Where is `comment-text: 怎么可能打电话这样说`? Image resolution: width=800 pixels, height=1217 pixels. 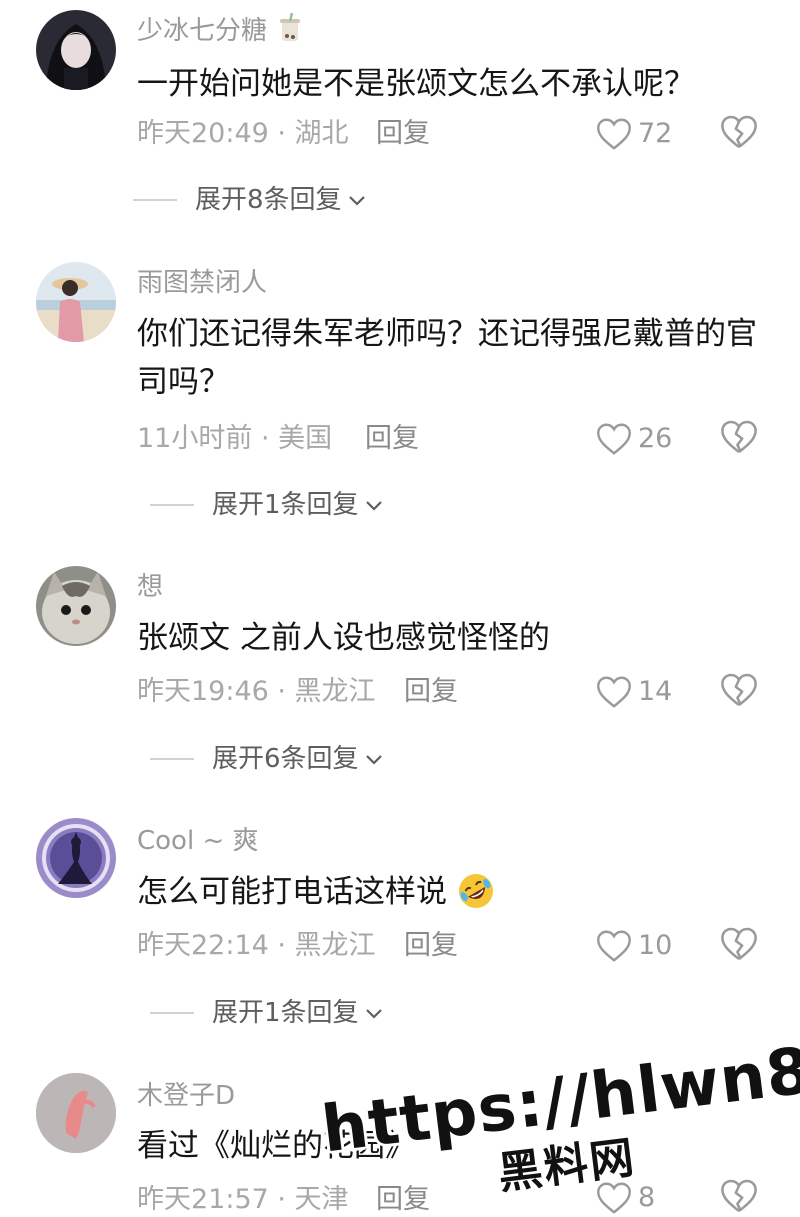 comment-text: 怎么可能打电话这样说 is located at coordinates (452, 892).